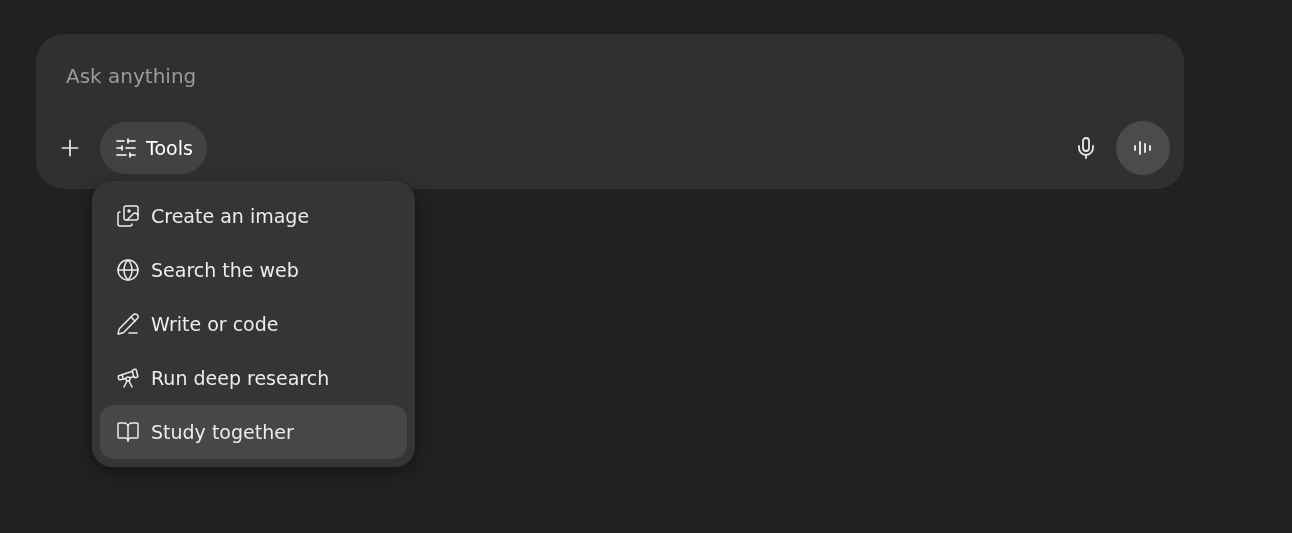  Describe the element at coordinates (253, 216) in the screenshot. I see `menu-item: Create an image` at that location.